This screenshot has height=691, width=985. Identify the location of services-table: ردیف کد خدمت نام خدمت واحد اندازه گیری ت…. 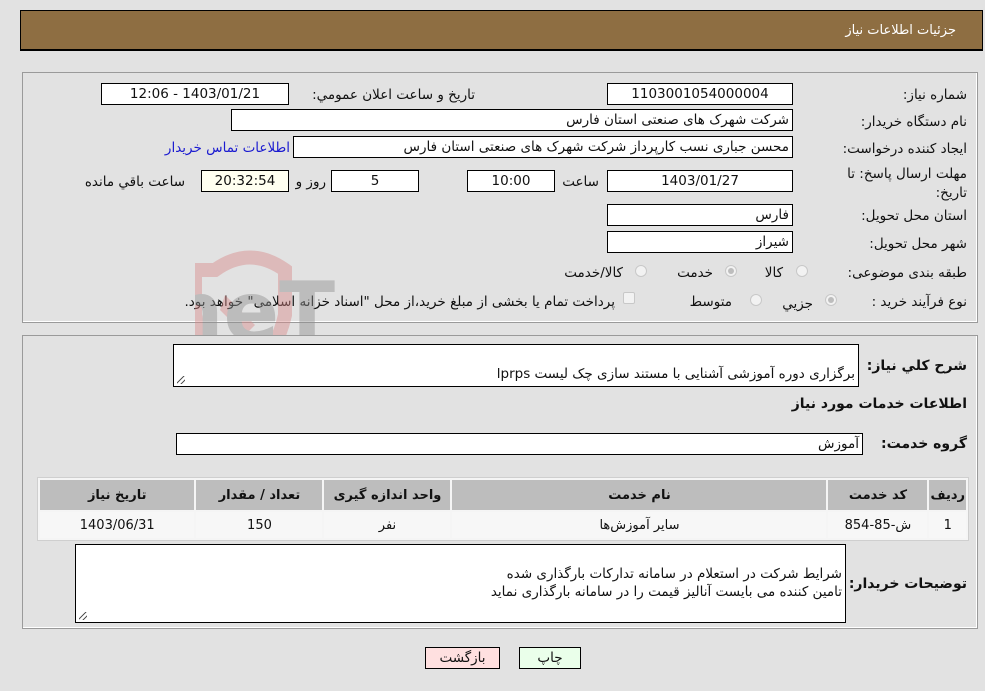
(503, 509).